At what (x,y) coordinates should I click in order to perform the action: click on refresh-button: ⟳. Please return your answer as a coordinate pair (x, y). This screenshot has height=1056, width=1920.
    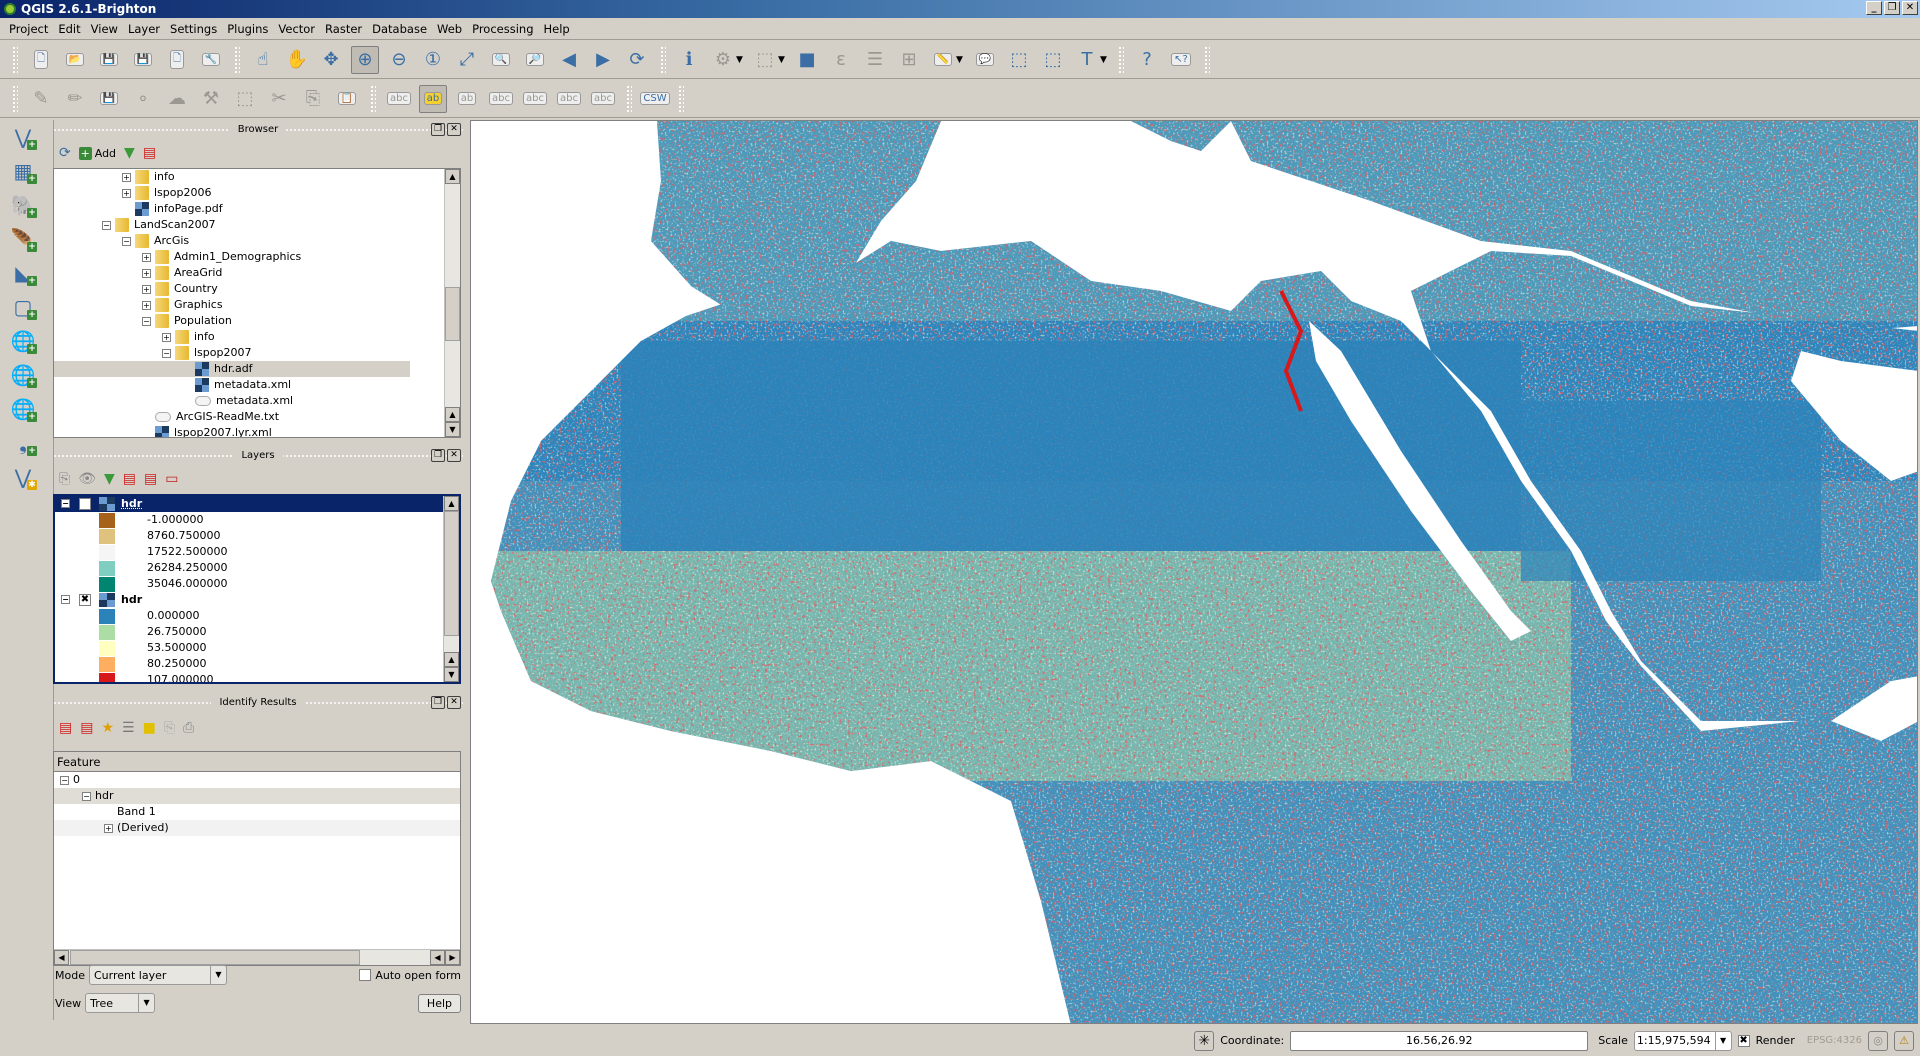
    Looking at the image, I should click on (637, 60).